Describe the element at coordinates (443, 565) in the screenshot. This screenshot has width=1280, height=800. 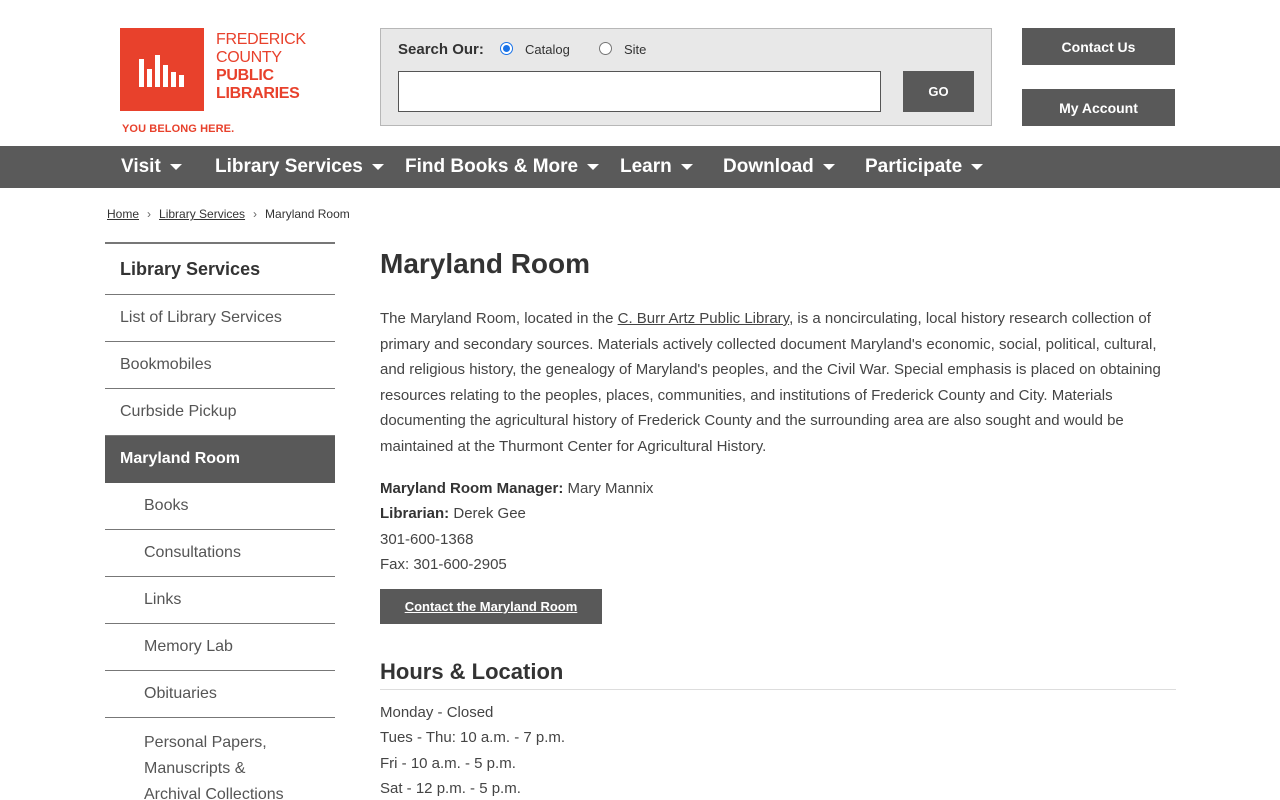
I see `fax-number: Fax: 301-600-2905` at that location.